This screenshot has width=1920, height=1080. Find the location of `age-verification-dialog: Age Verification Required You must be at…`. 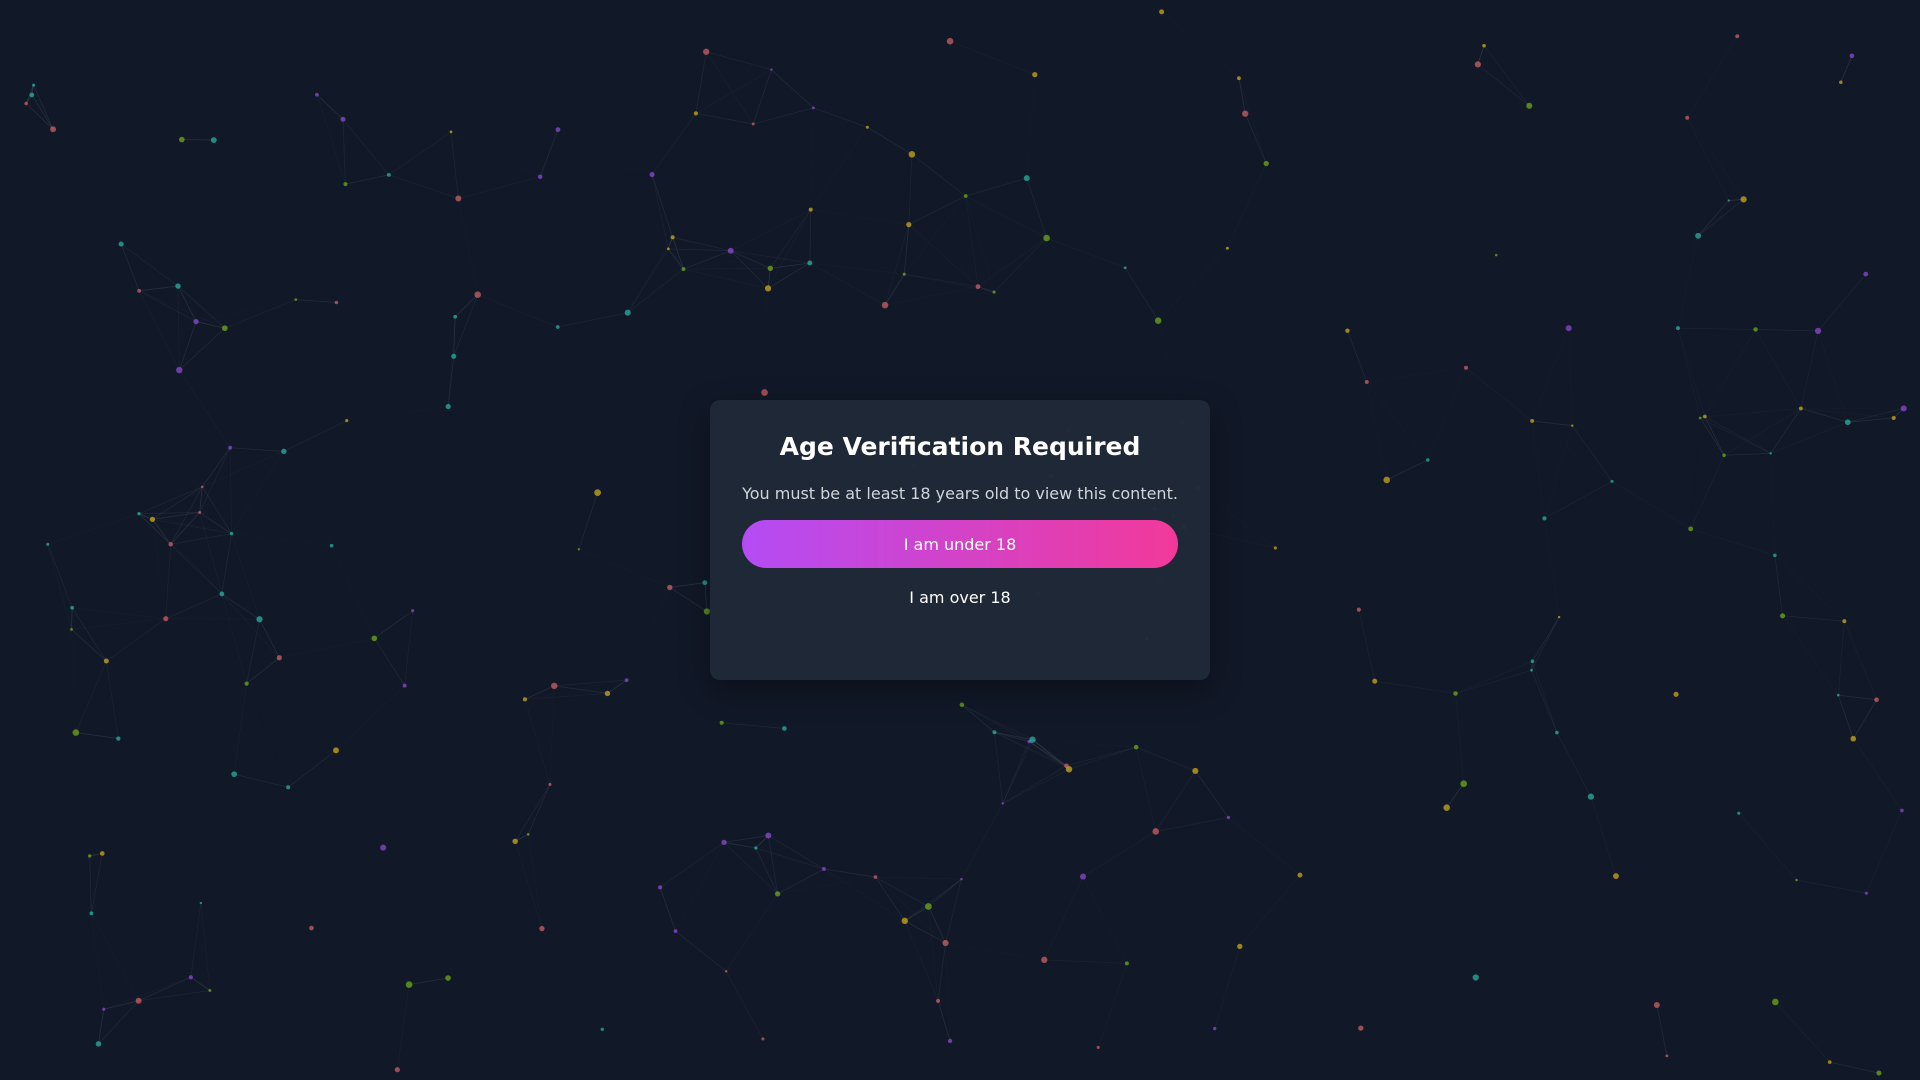

age-verification-dialog: Age Verification Required You must be at… is located at coordinates (960, 540).